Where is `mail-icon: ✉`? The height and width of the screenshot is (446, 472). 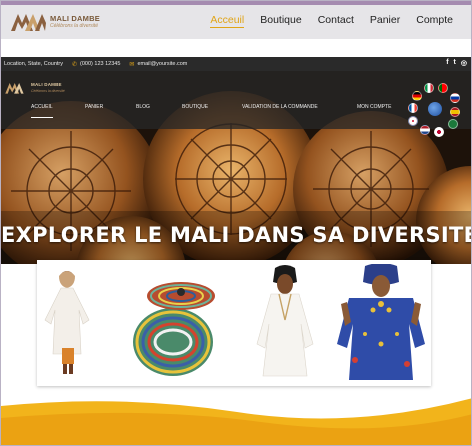
mail-icon: ✉ is located at coordinates (132, 64).